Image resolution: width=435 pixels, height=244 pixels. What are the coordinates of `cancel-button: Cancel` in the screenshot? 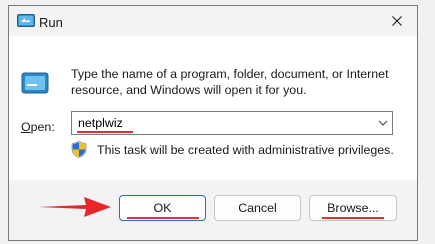 It's located at (257, 208).